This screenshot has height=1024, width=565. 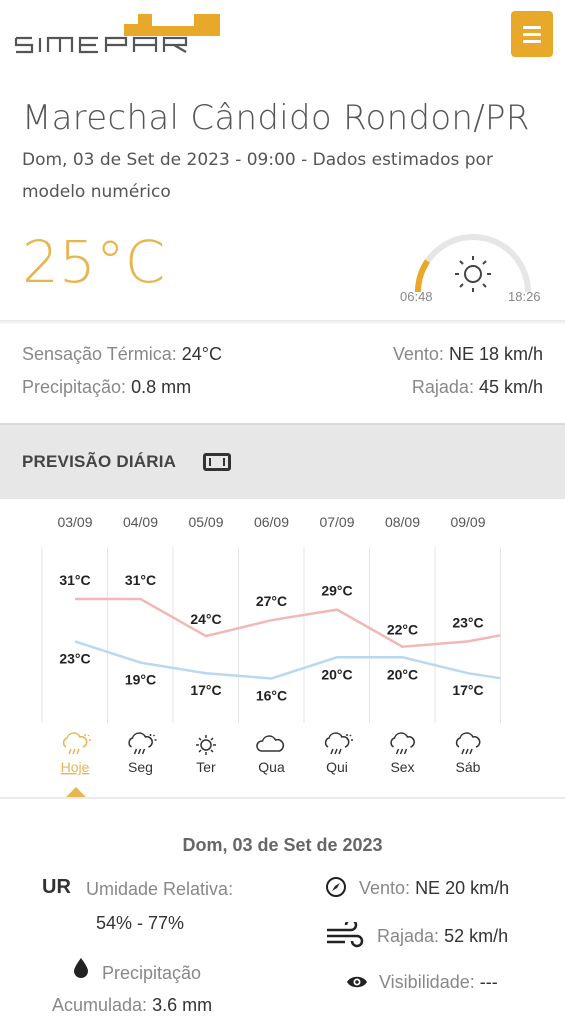 I want to click on humidity-label: Umidade Relativa:, so click(x=160, y=889).